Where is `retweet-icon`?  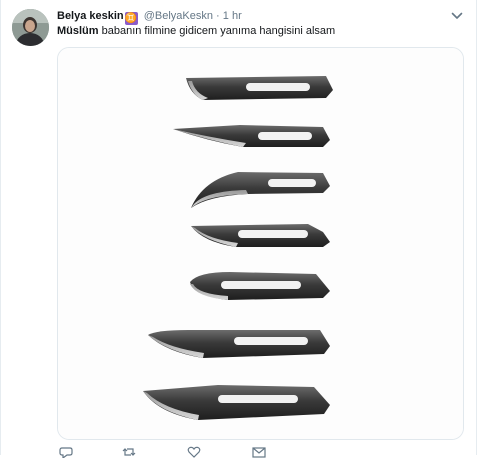 retweet-icon is located at coordinates (129, 452).